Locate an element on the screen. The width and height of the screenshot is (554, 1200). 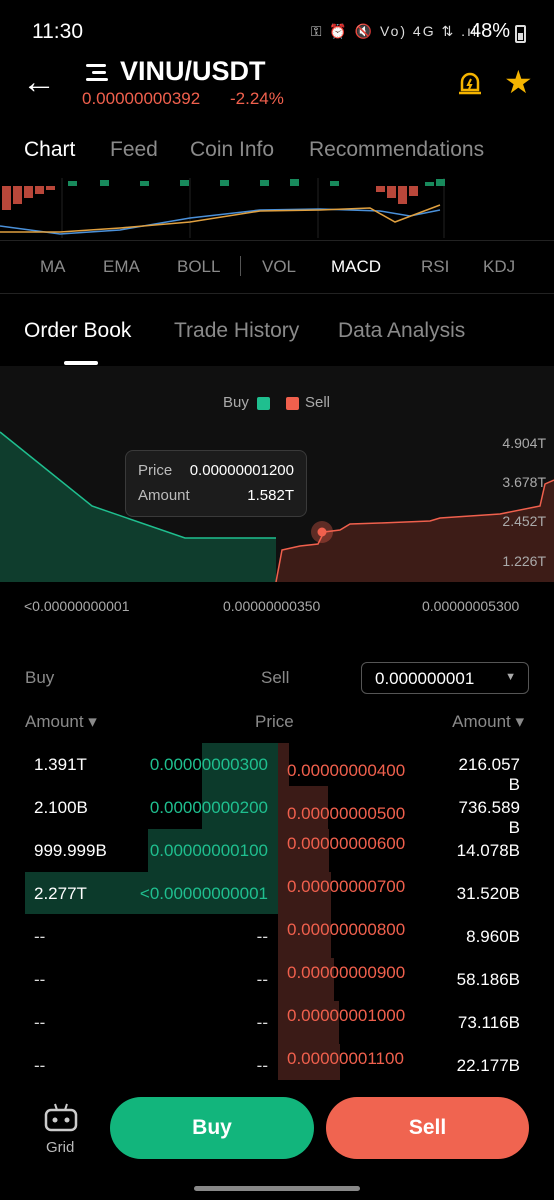
tooltip-amount-value: 1.582T is located at coordinates (270, 495).